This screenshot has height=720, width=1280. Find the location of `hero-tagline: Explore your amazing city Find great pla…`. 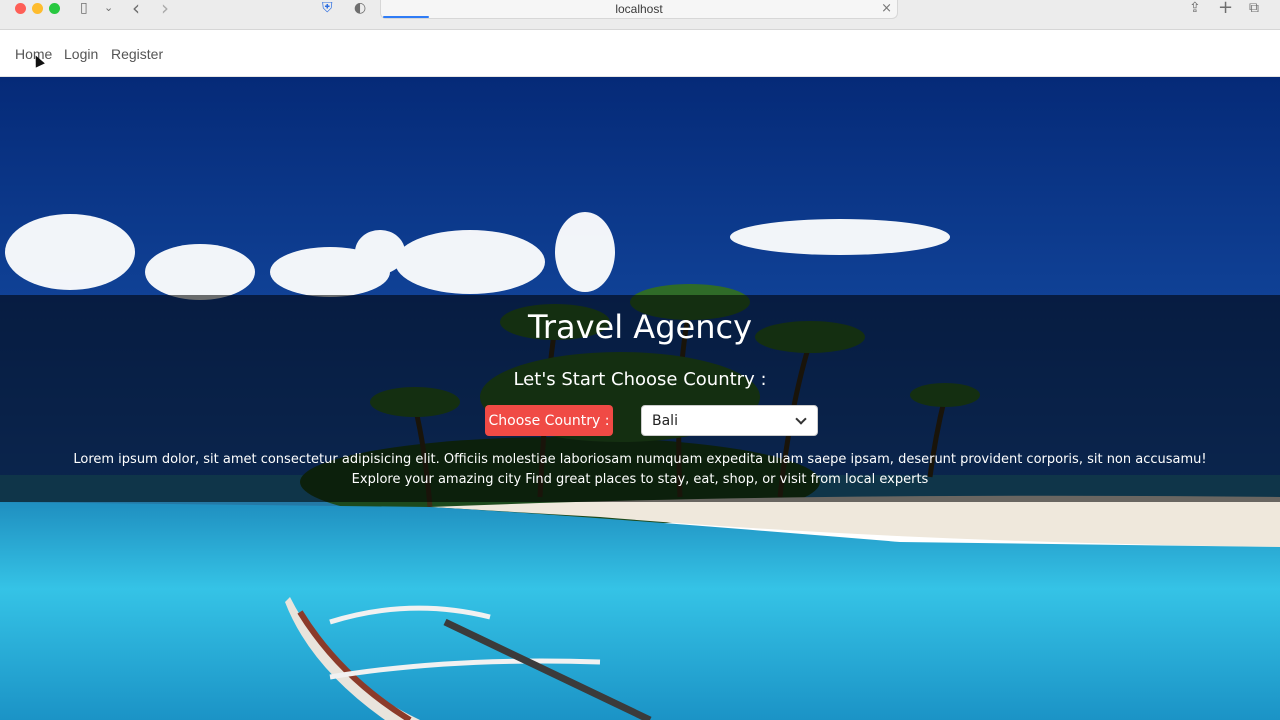

hero-tagline: Explore your amazing city Find great pla… is located at coordinates (640, 479).